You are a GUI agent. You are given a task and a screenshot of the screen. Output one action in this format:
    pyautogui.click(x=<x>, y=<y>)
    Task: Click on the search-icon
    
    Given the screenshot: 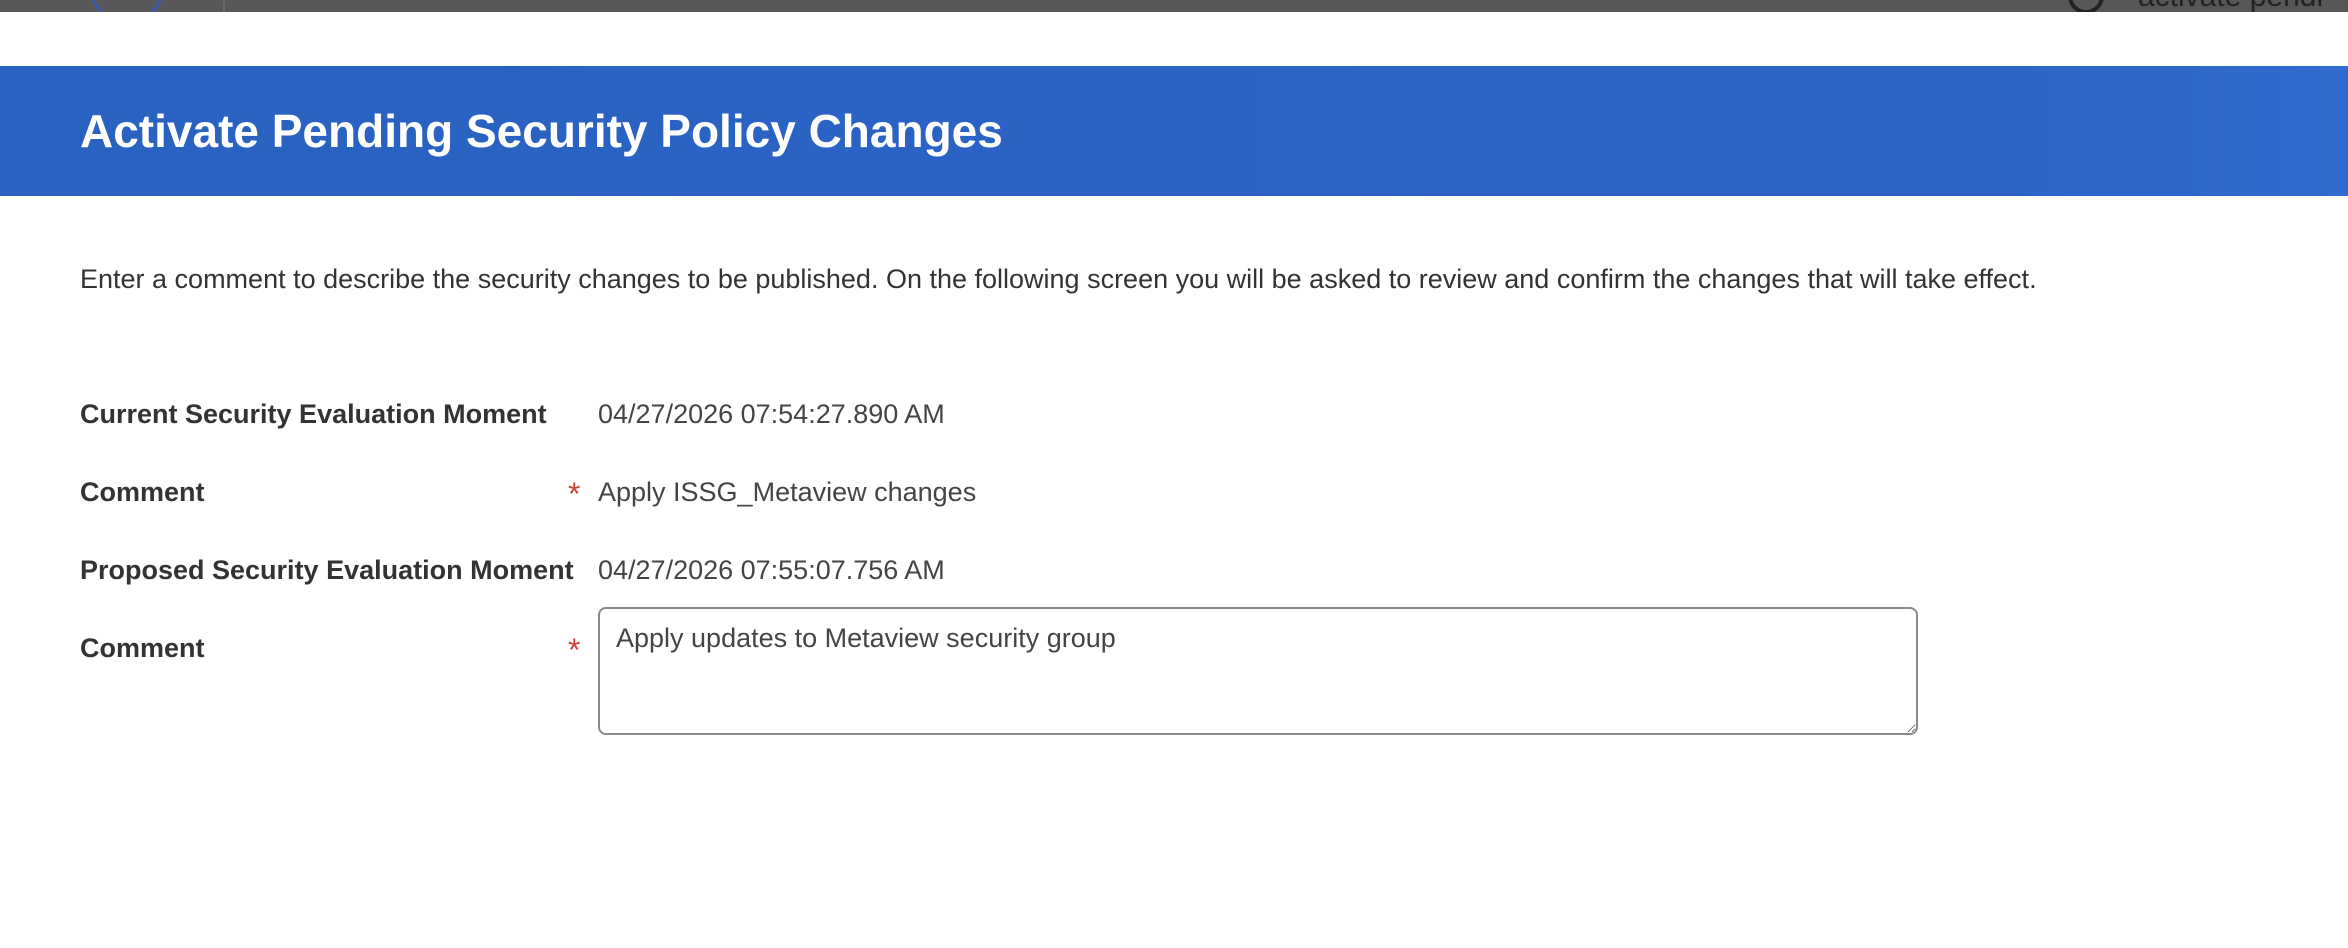 What is the action you would take?
    pyautogui.click(x=2086, y=6)
    